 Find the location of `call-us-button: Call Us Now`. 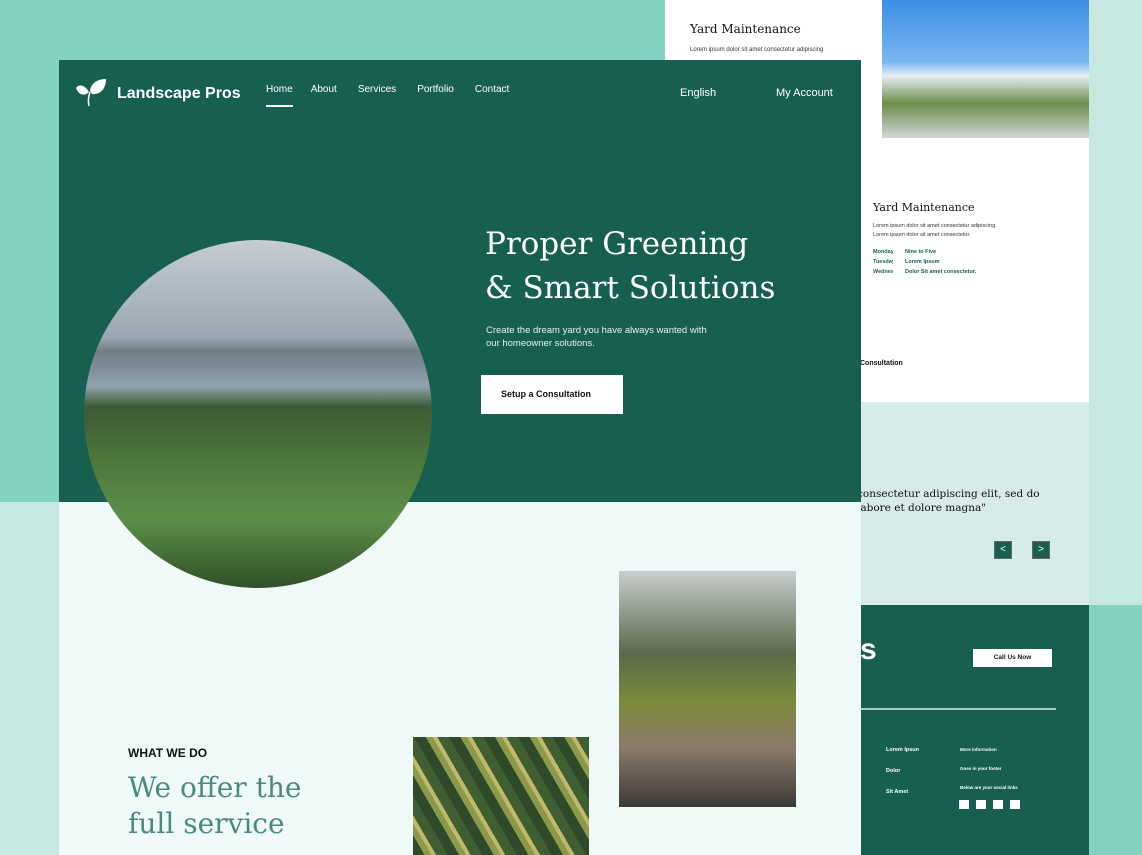

call-us-button: Call Us Now is located at coordinates (1012, 658).